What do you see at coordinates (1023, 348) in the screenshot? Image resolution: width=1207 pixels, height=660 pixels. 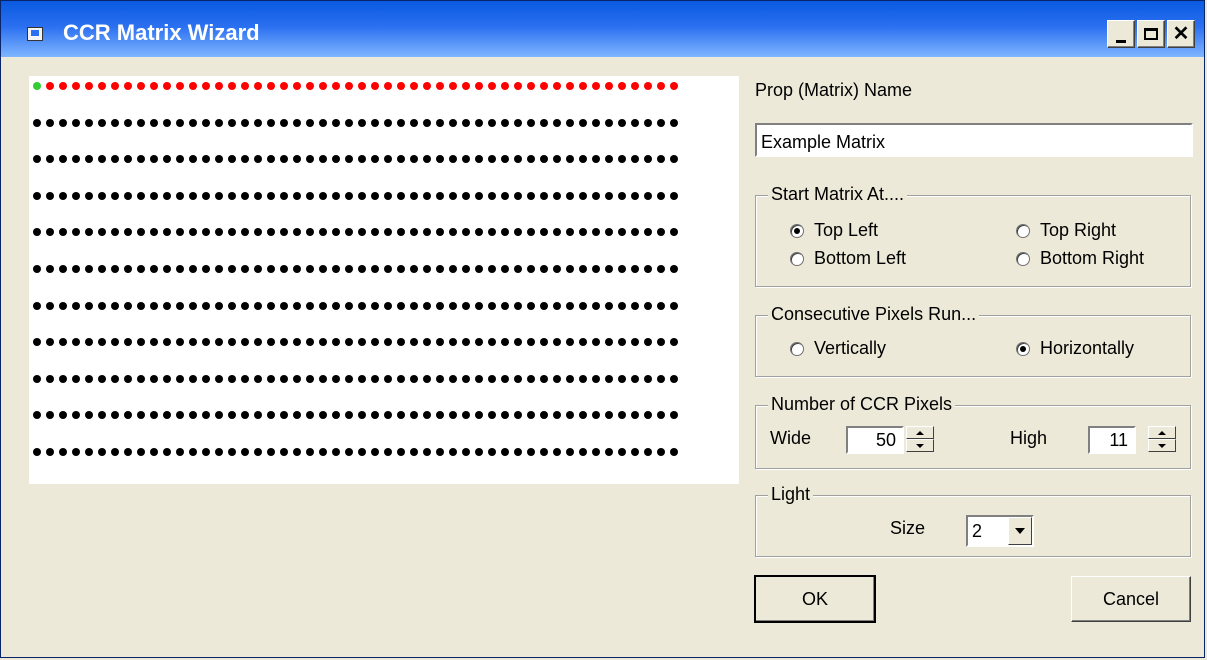 I see `radio-indicator` at bounding box center [1023, 348].